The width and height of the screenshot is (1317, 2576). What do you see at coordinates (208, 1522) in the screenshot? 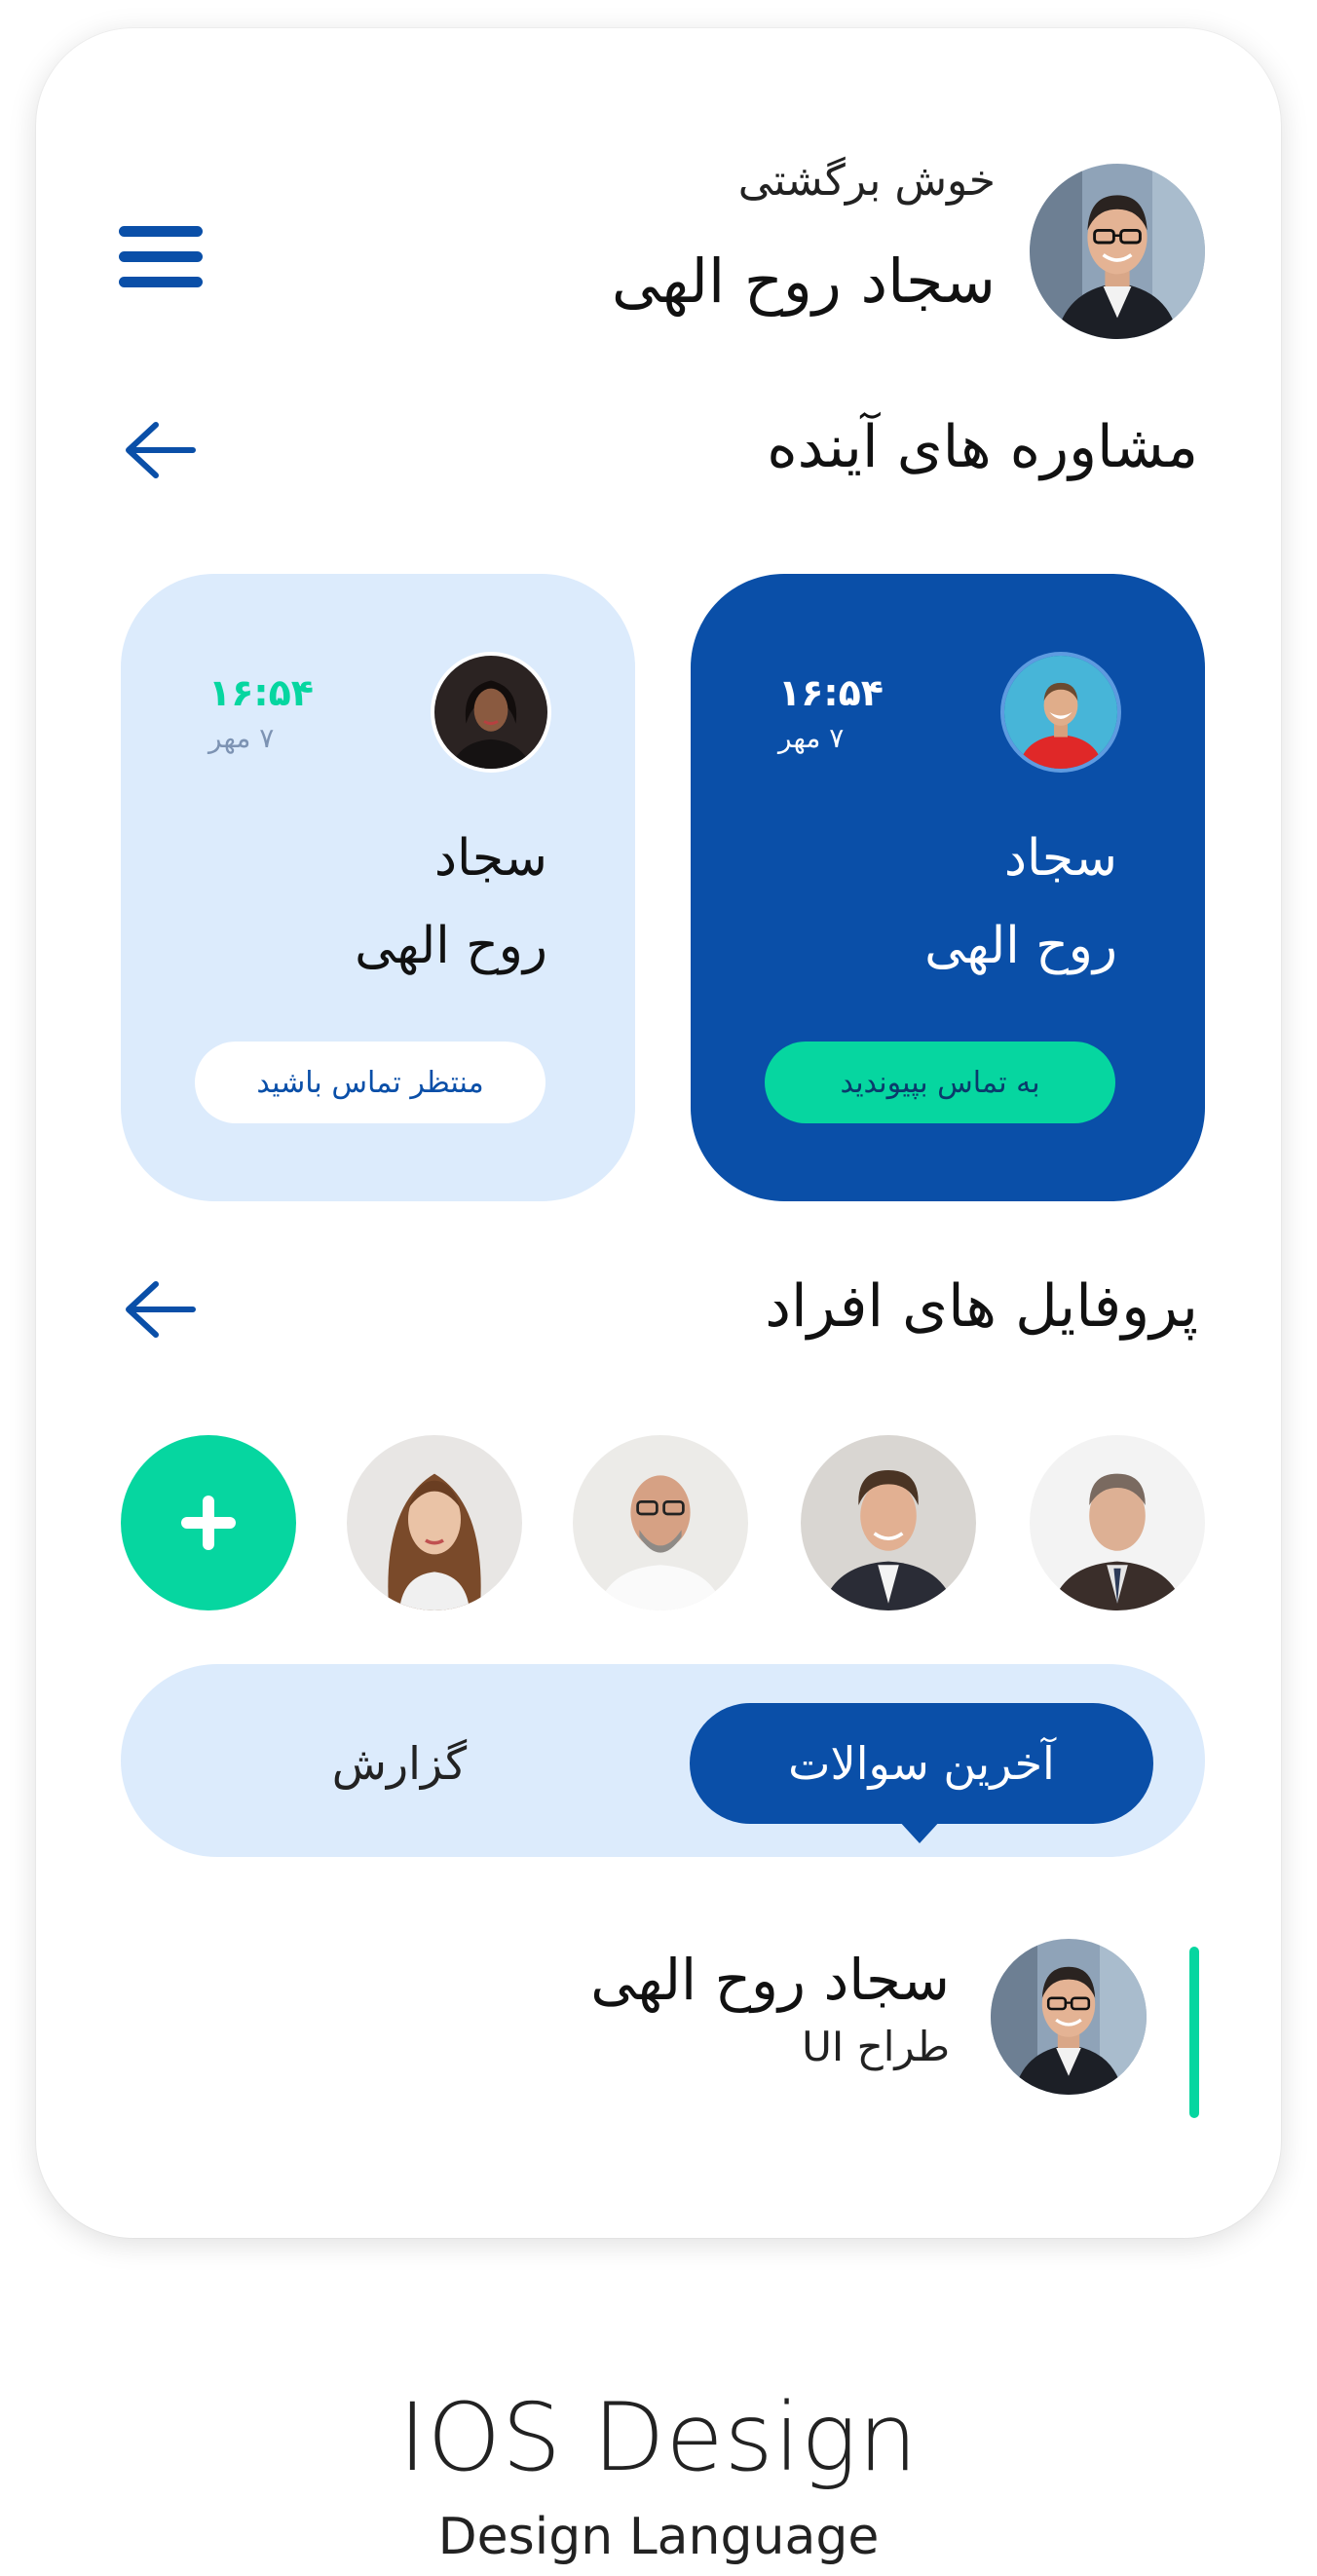
I see `add-profile-button` at bounding box center [208, 1522].